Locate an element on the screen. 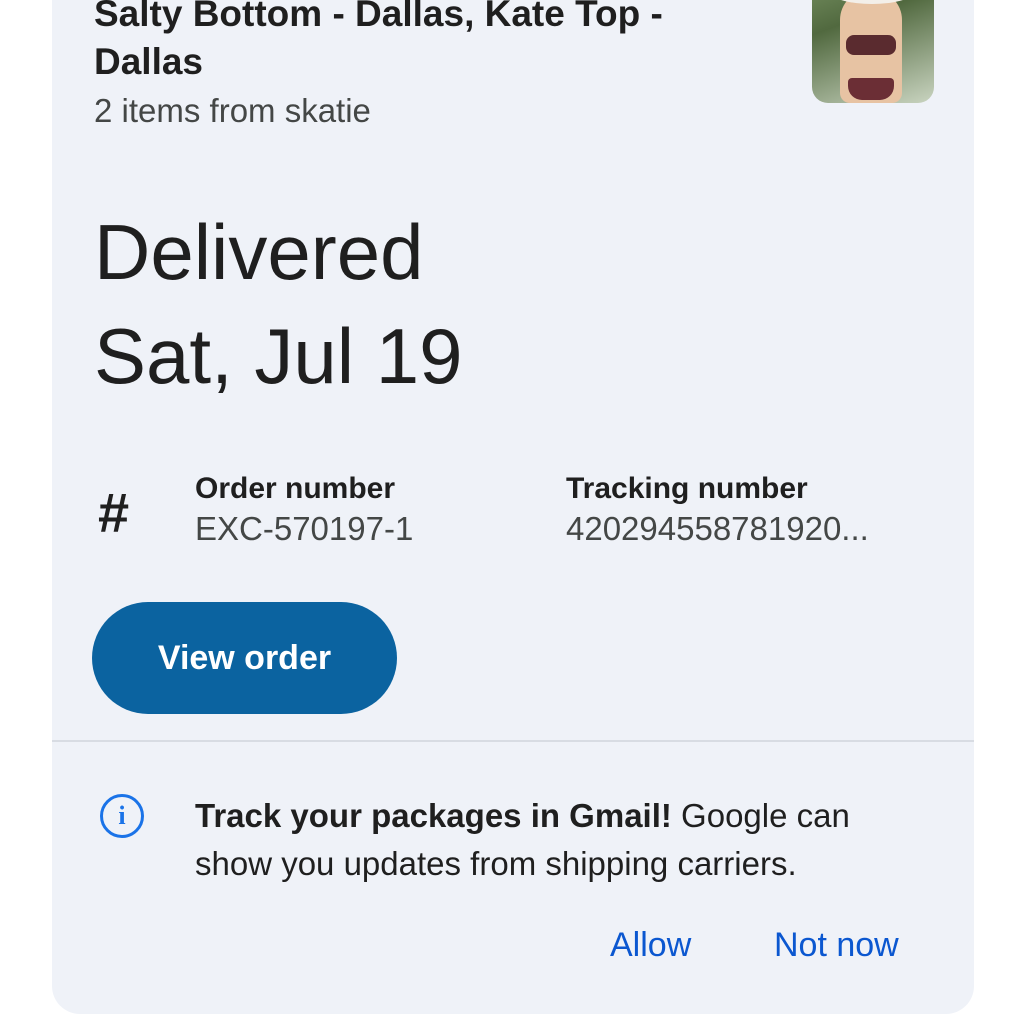 The width and height of the screenshot is (1024, 1024). product-thumbnail is located at coordinates (873, 51).